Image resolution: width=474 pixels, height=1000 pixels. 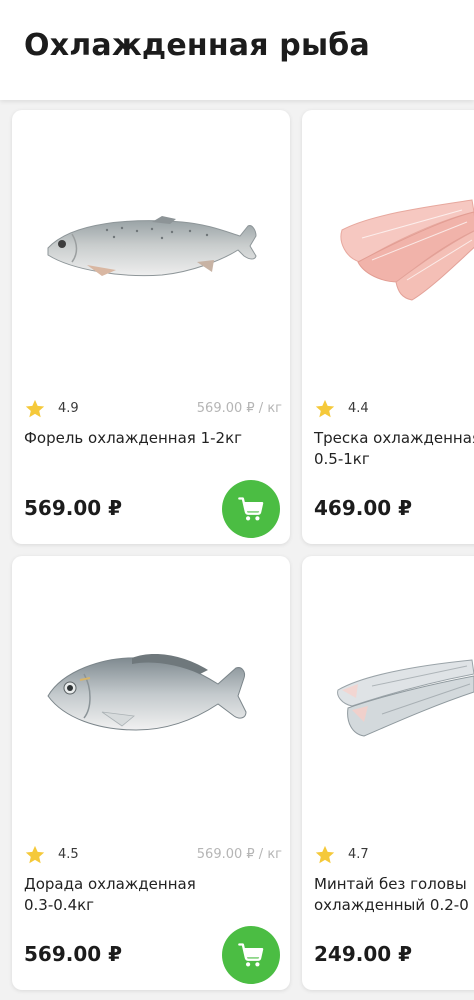 What do you see at coordinates (358, 408) in the screenshot?
I see `rating-value: 4.4` at bounding box center [358, 408].